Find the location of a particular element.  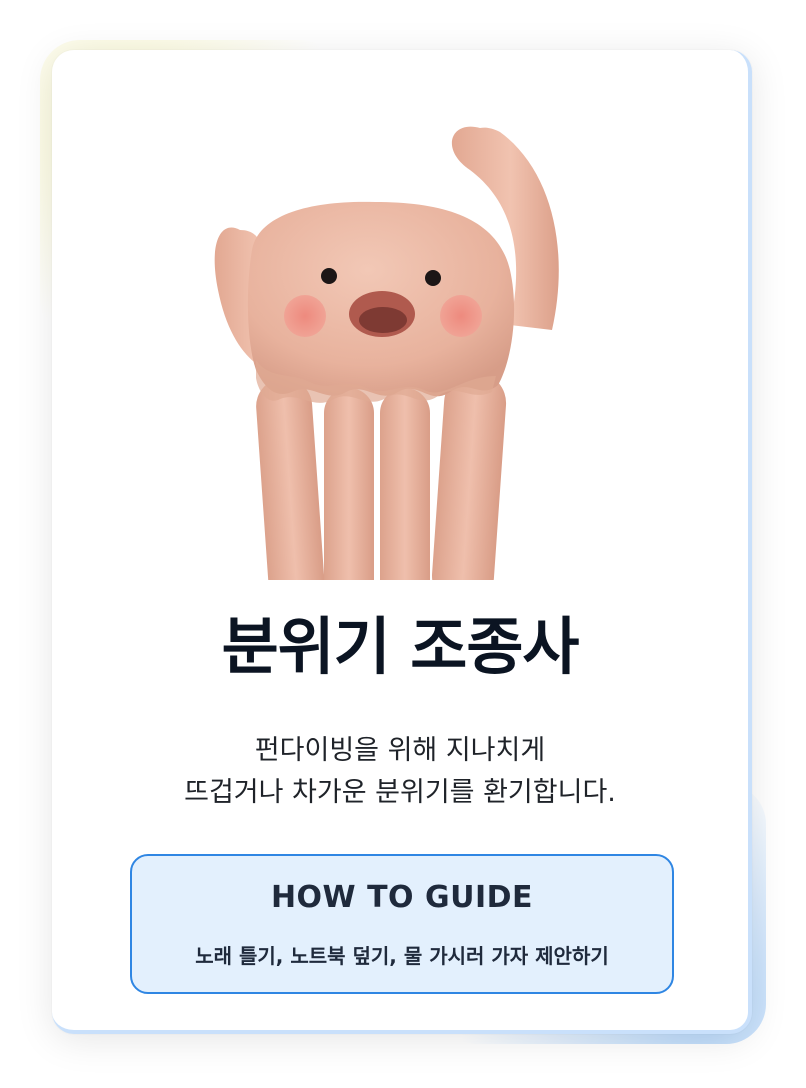

right-eye is located at coordinates (433, 278).